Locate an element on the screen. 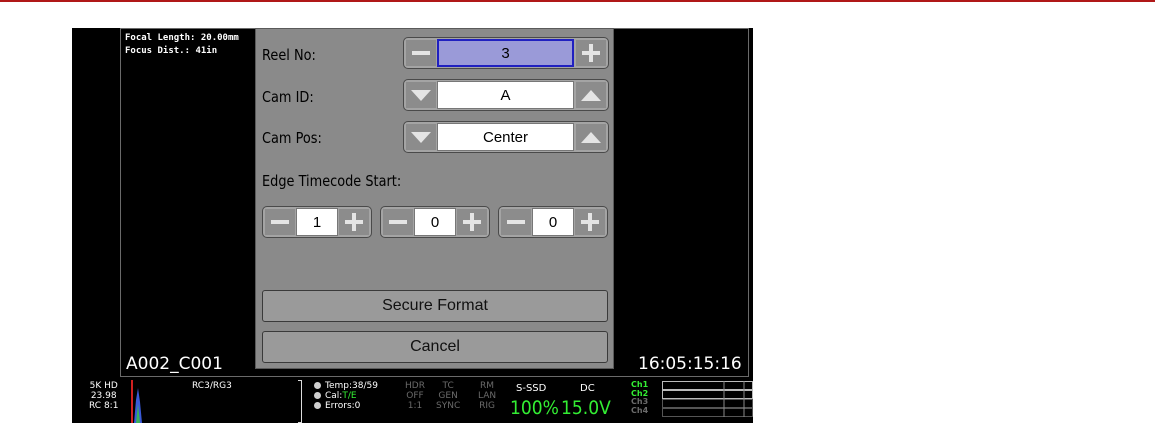  cal-indicator-icon is located at coordinates (317, 395).